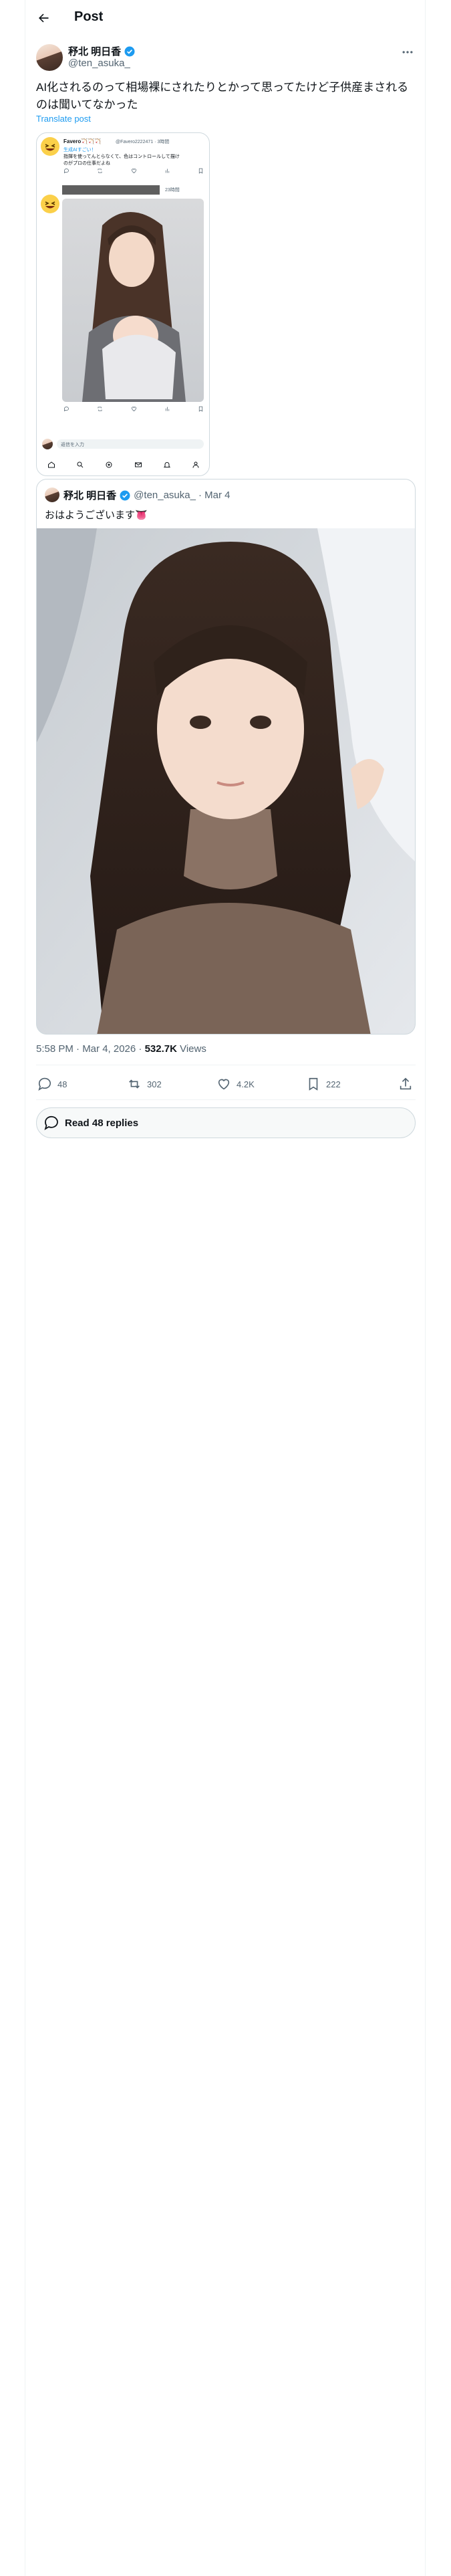 The width and height of the screenshot is (451, 2576). I want to click on mini-person-icon, so click(195, 465).